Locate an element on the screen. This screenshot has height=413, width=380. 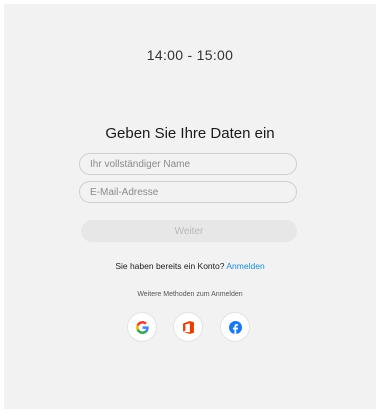
full-name-input is located at coordinates (188, 164).